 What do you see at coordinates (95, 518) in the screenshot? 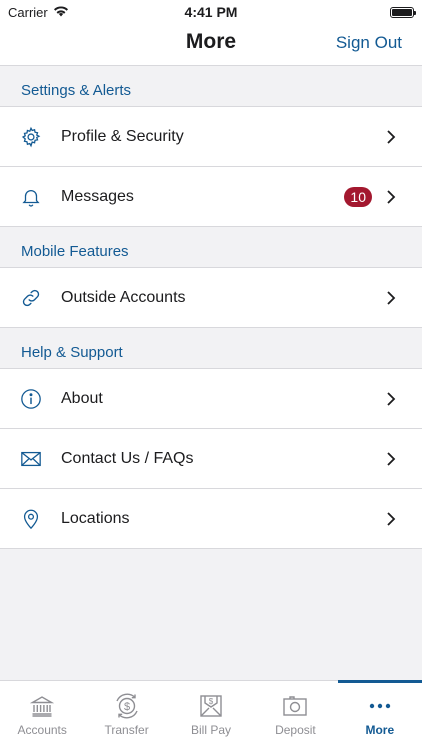
I see `row-label: Locations` at bounding box center [95, 518].